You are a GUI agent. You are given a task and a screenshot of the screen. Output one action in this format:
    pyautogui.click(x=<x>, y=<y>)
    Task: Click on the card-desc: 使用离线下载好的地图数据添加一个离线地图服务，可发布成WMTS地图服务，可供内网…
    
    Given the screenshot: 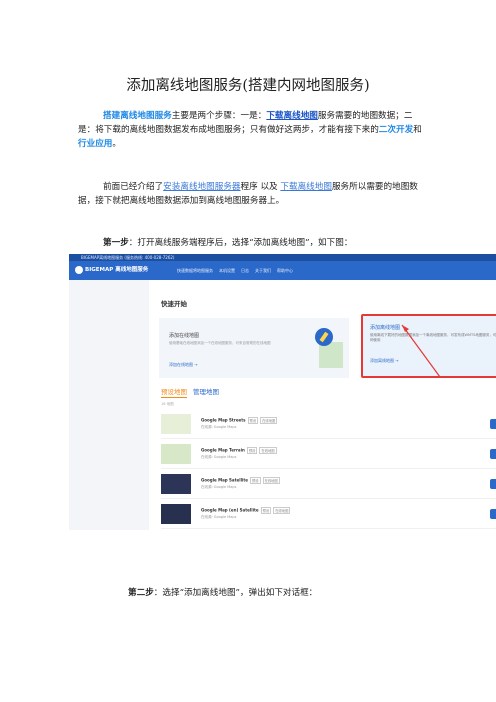 What is the action you would take?
    pyautogui.click(x=433, y=337)
    